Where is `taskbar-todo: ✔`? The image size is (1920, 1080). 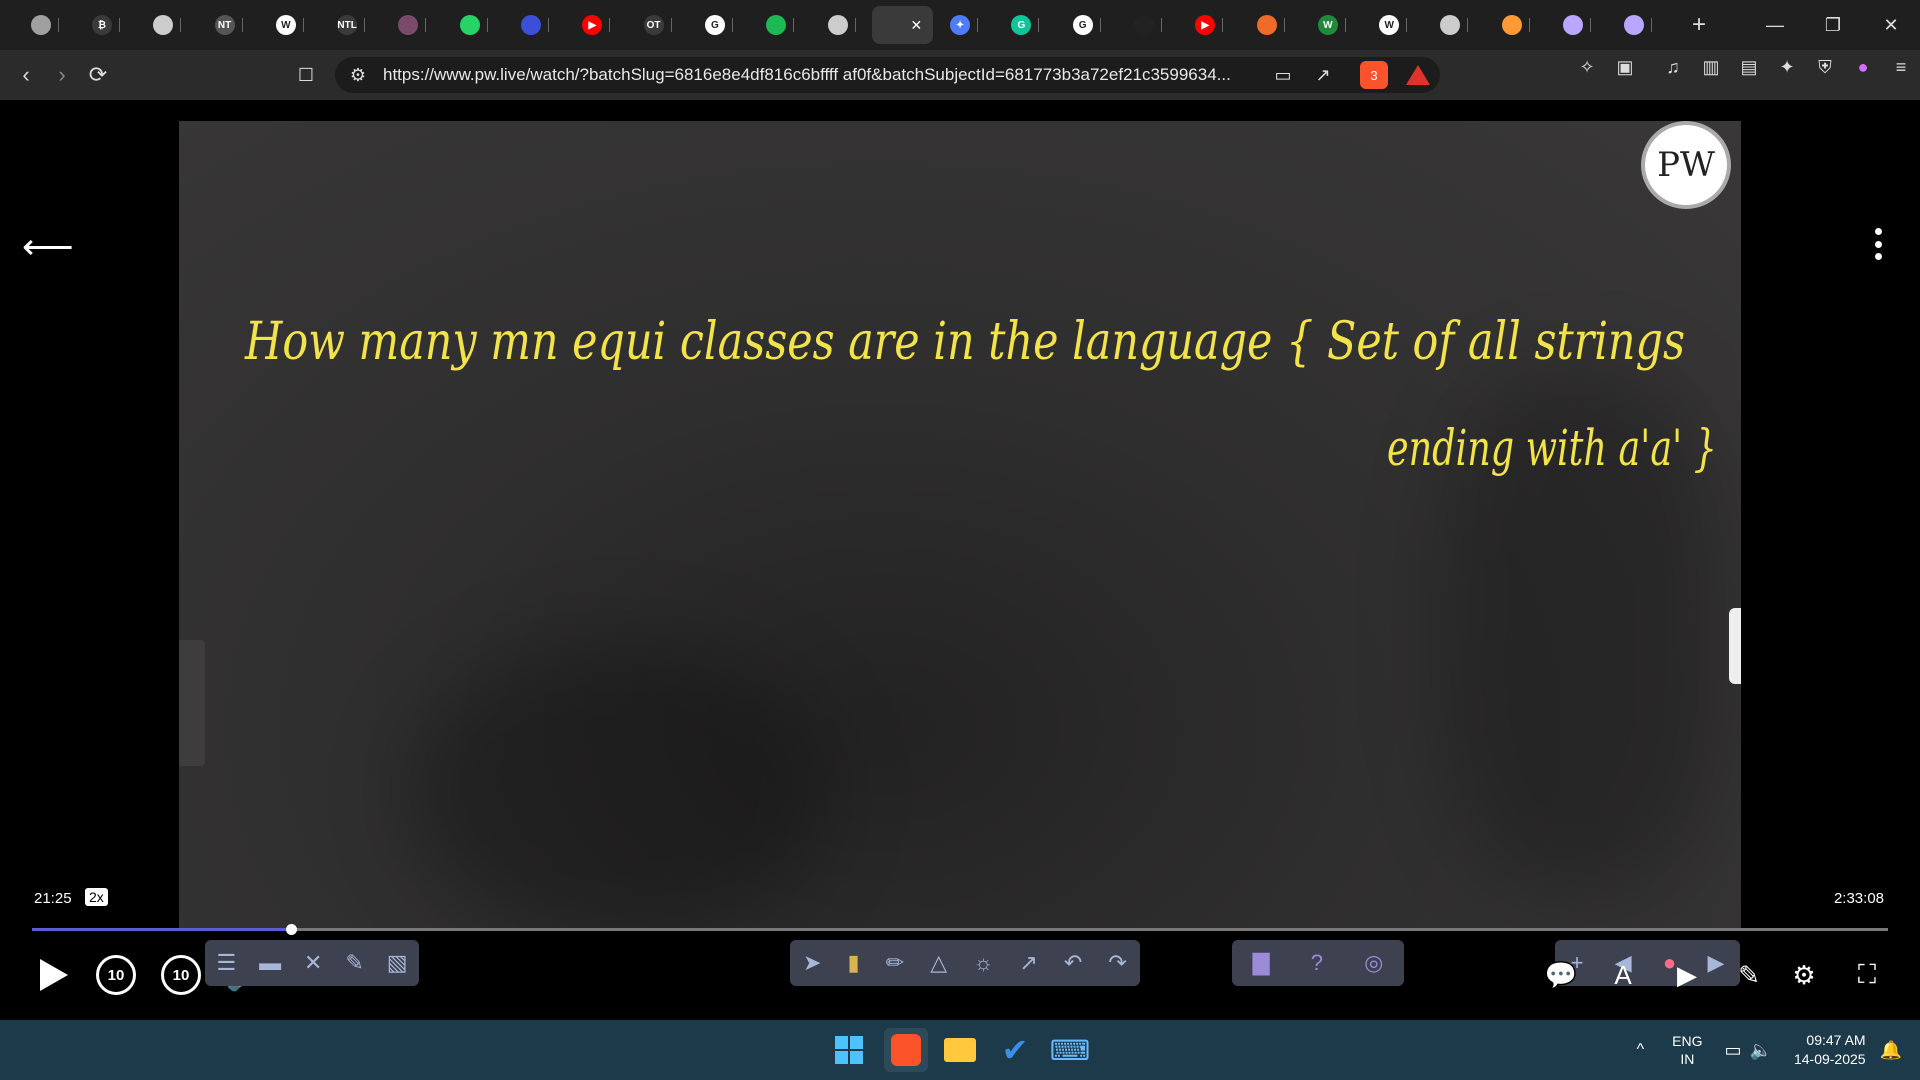 taskbar-todo: ✔ is located at coordinates (1015, 1050).